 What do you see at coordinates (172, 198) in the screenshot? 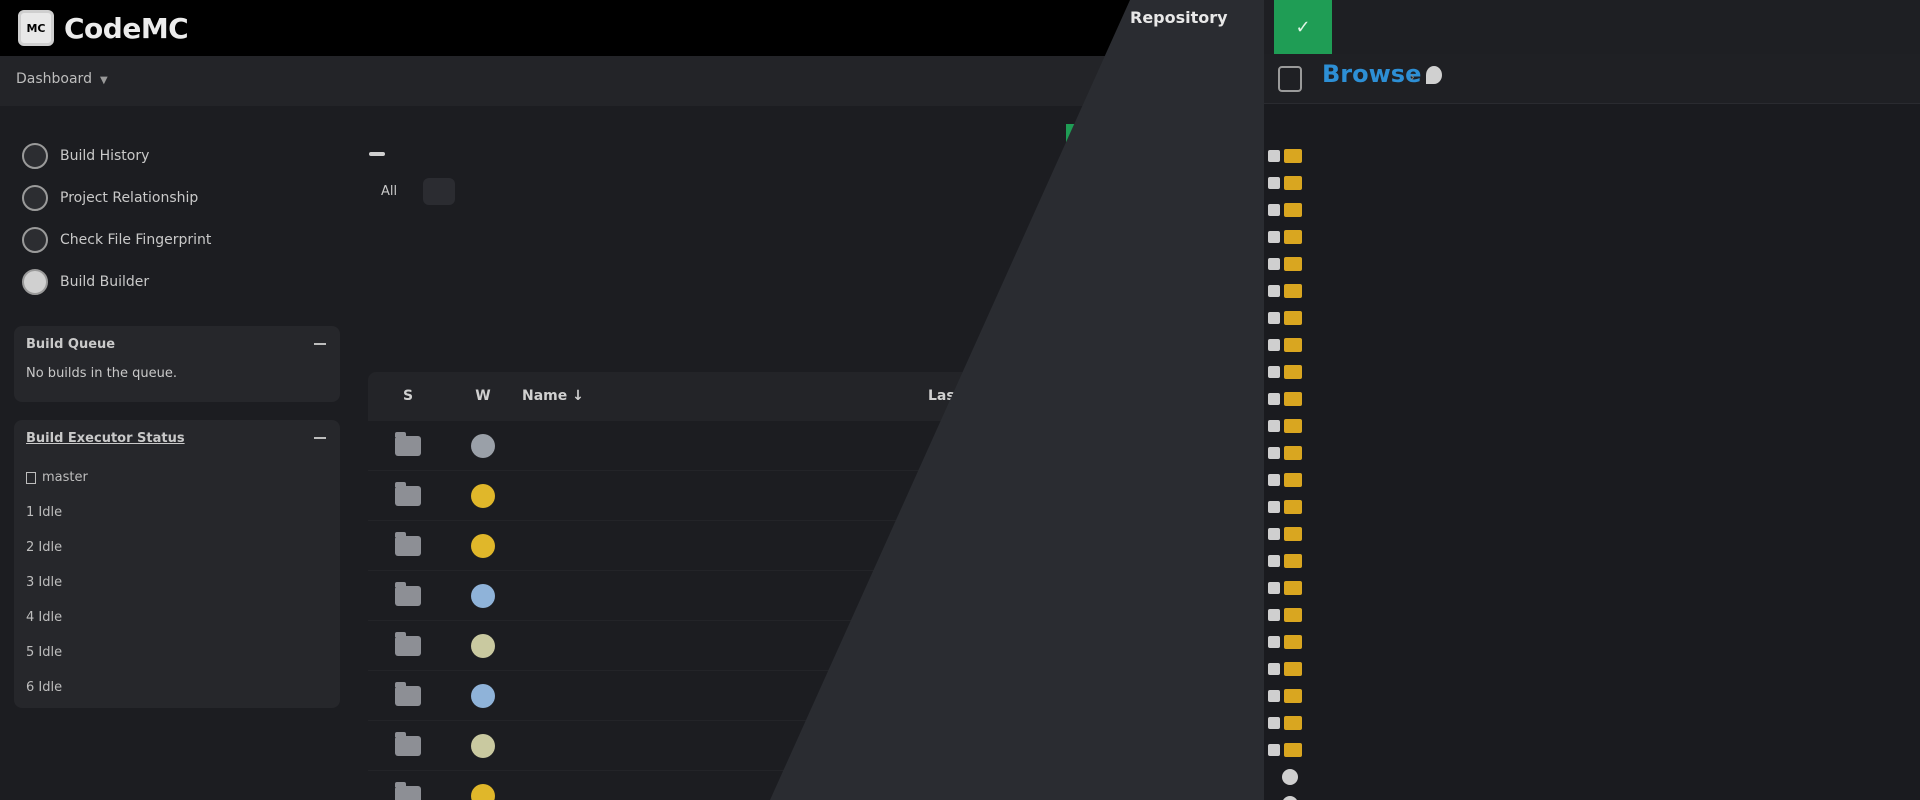
I see `task-project-relationship: Project Relationship` at bounding box center [172, 198].